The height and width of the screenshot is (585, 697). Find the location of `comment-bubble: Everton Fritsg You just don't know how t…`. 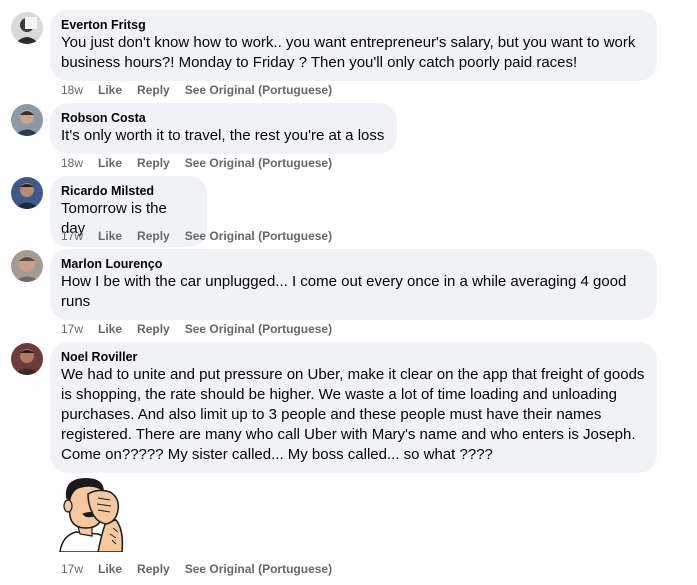

comment-bubble: Everton Fritsg You just don't know how t… is located at coordinates (353, 45).